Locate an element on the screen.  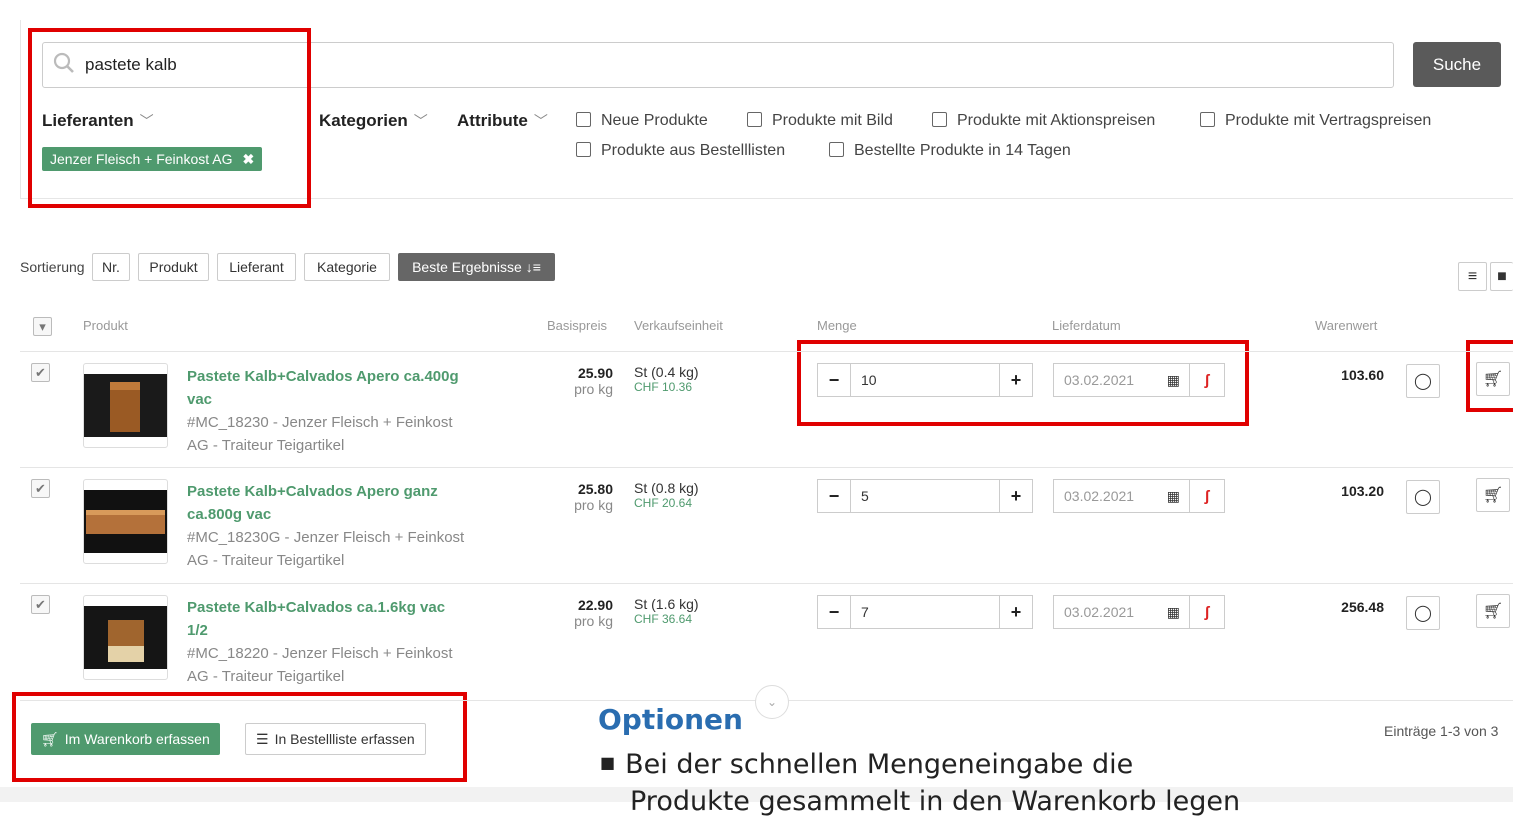
product-name: Pastete Kalb+Calvados ca.1.6kg vac 1/2 is located at coordinates (337, 619).